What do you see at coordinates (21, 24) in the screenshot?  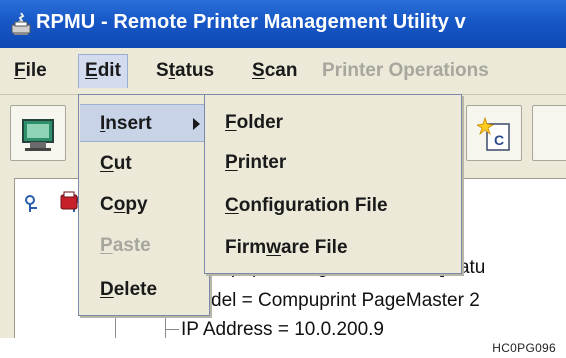 I see `app-icon` at bounding box center [21, 24].